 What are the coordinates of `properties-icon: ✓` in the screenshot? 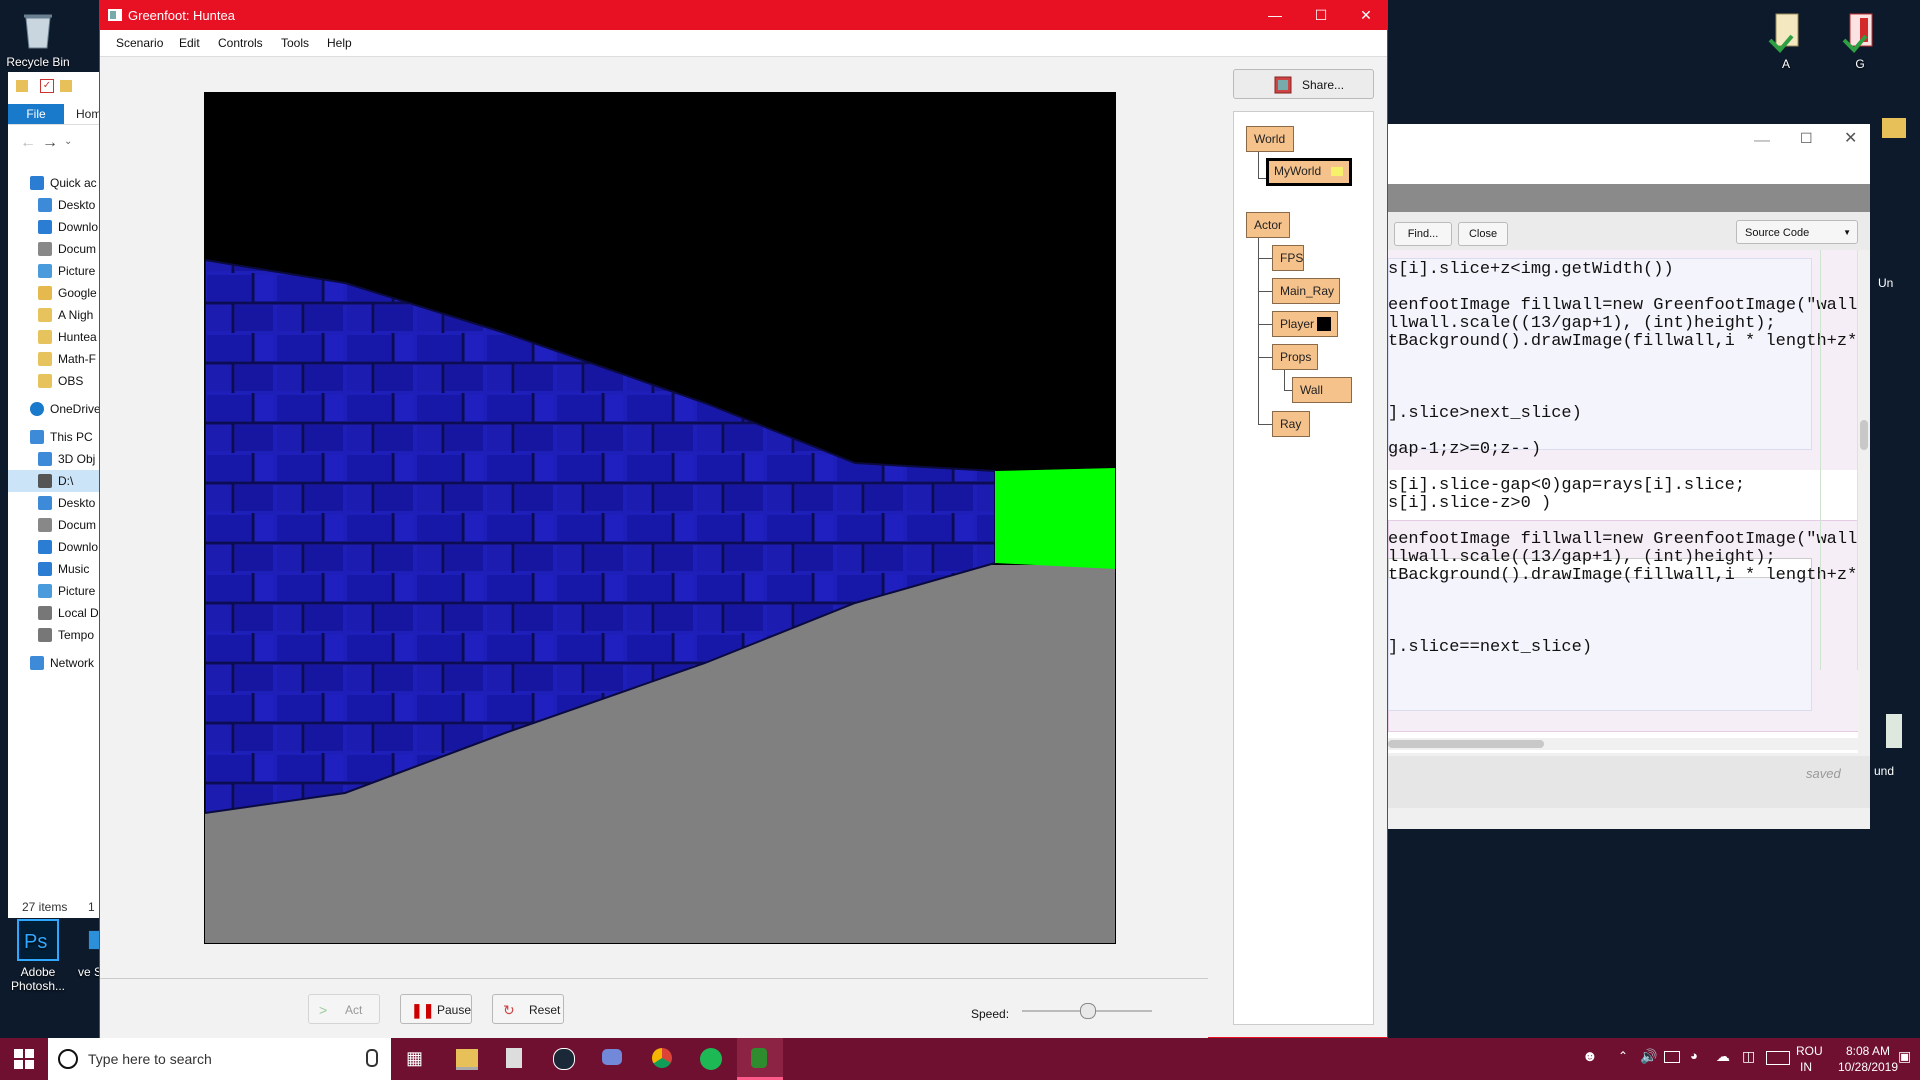 It's located at (47, 86).